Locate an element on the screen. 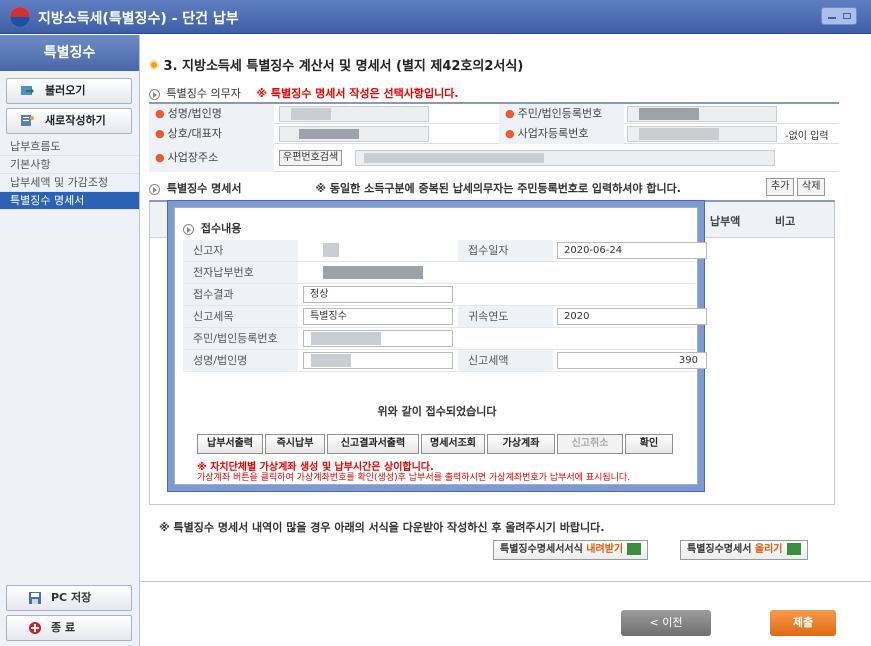 This screenshot has height=646, width=871. virtual-account-button: 가상계좌 is located at coordinates (521, 444).